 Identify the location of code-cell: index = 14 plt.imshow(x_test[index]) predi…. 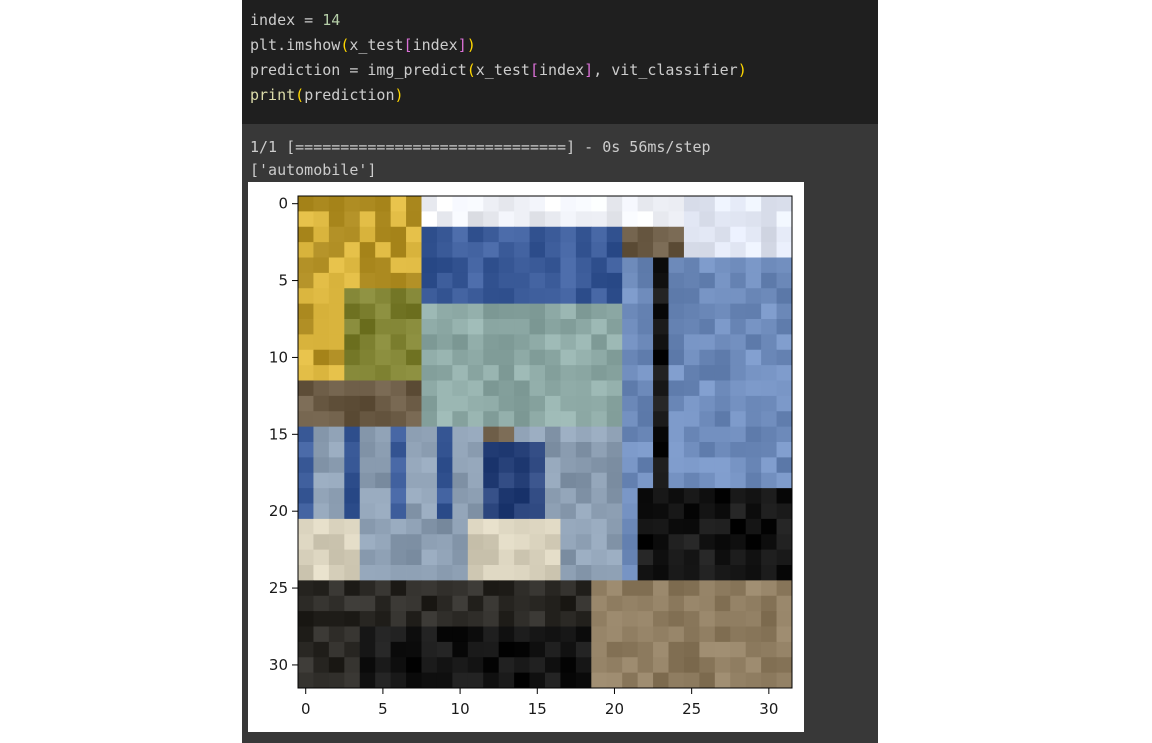
(560, 62).